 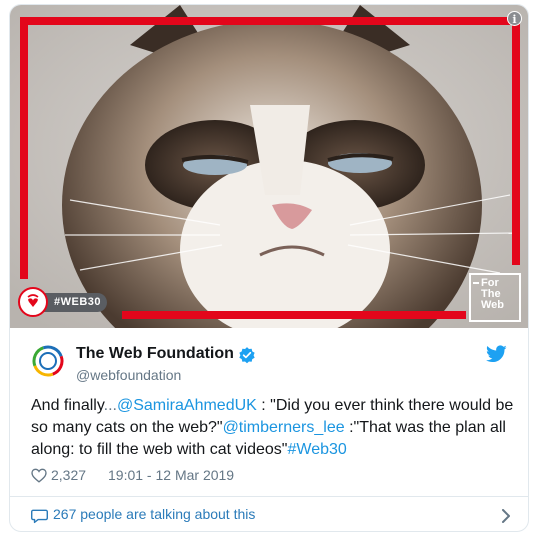 I want to click on ftw-line-3: Web, so click(x=493, y=305).